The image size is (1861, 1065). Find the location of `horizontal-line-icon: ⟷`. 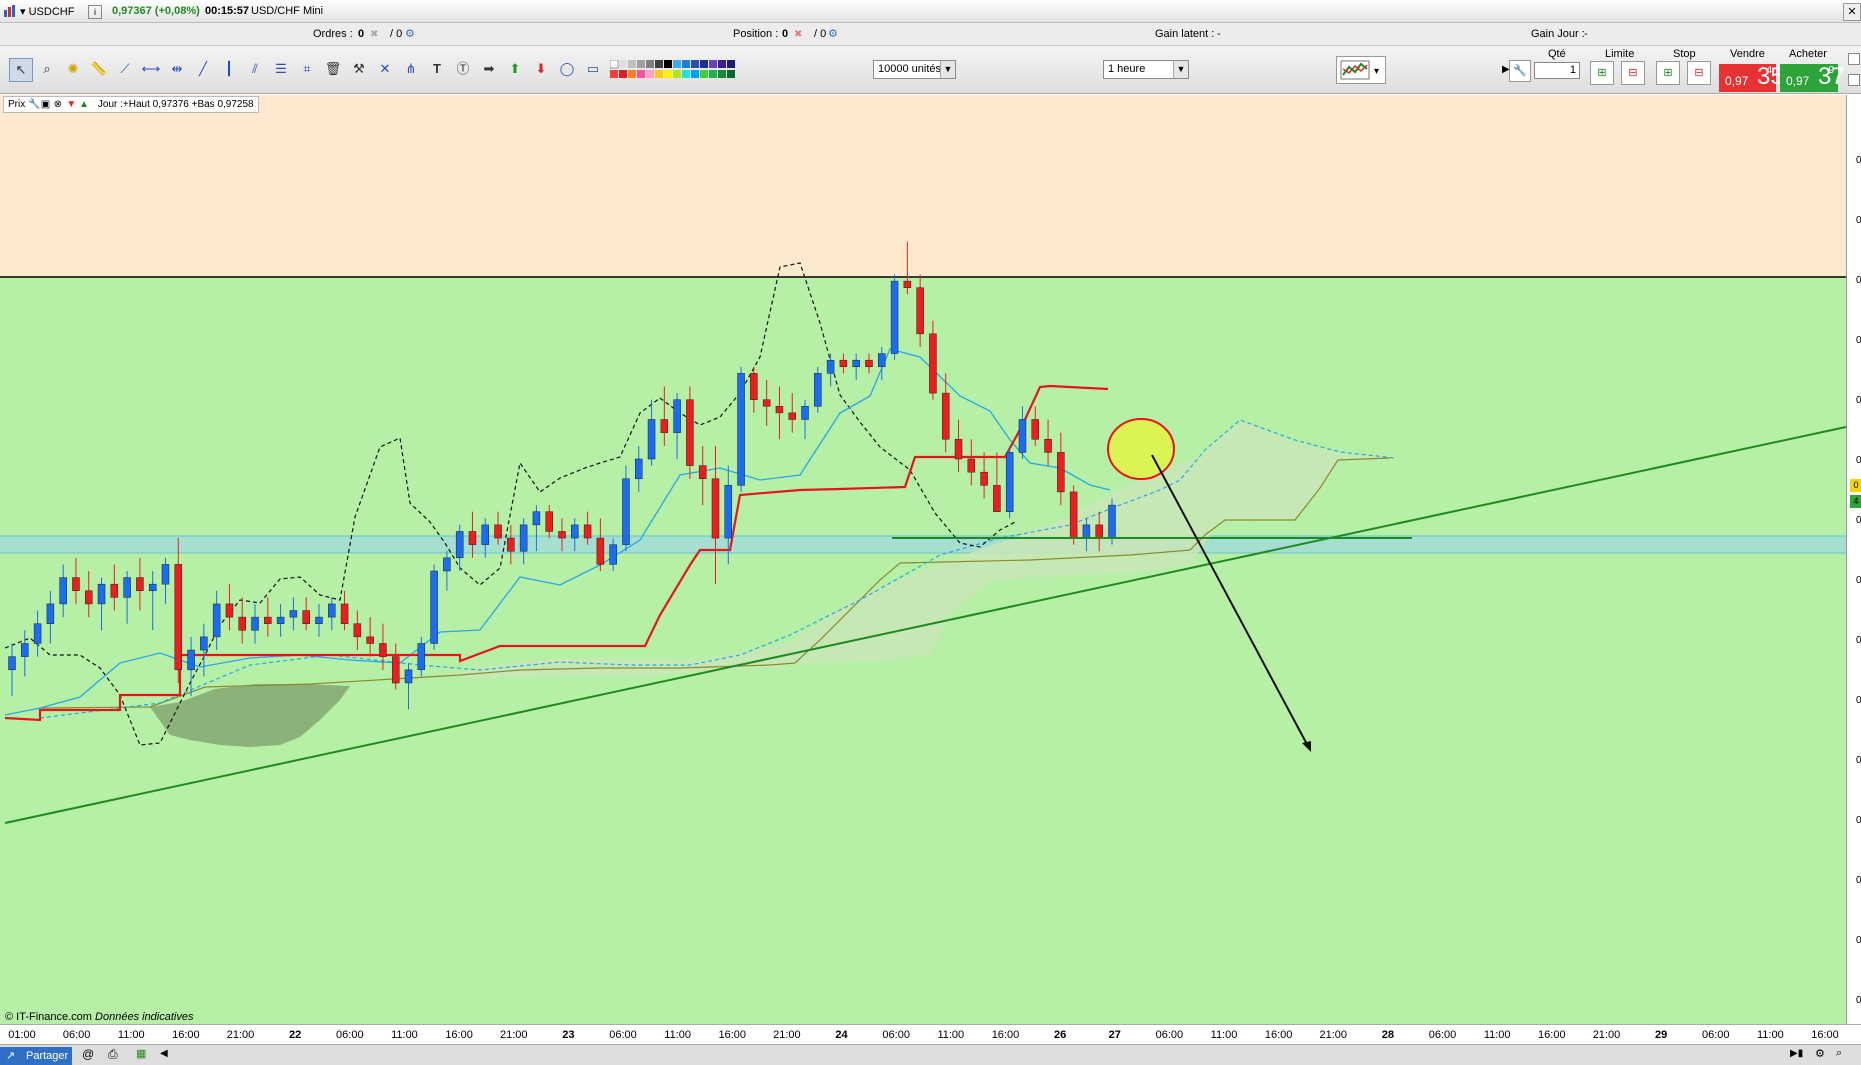

horizontal-line-icon: ⟷ is located at coordinates (151, 69).